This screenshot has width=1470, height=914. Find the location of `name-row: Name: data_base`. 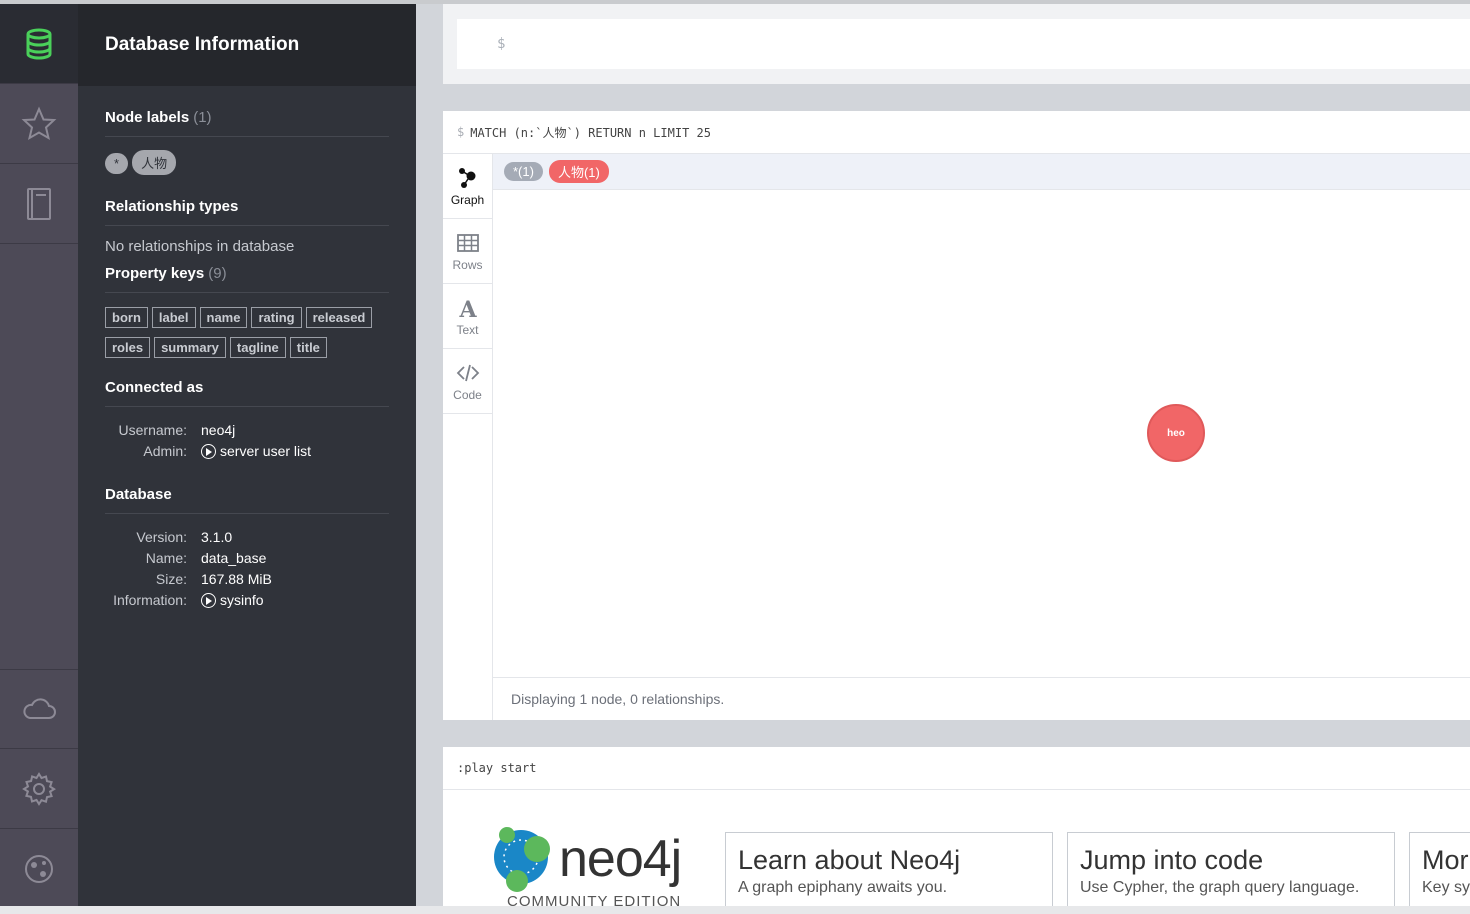

name-row: Name: data_base is located at coordinates (247, 558).